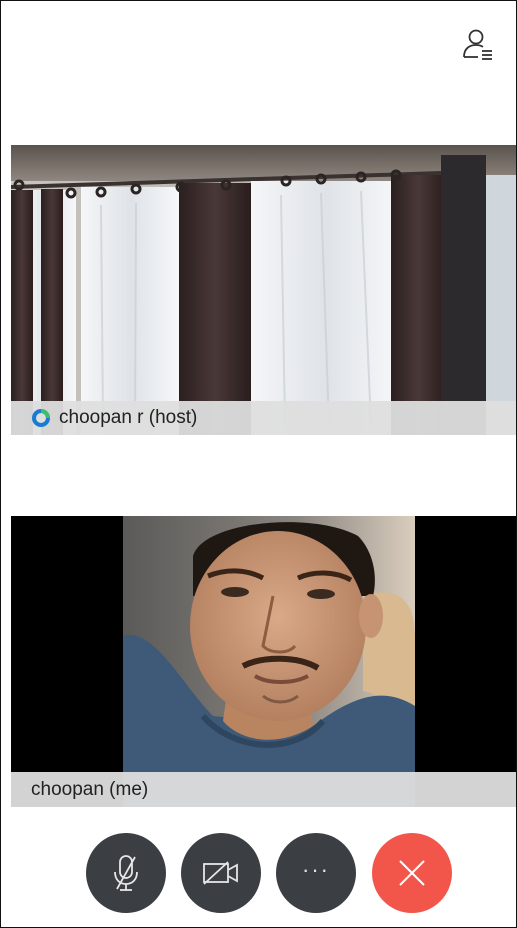 The image size is (517, 928). What do you see at coordinates (90, 789) in the screenshot?
I see `self-name-label: choopan (me)` at bounding box center [90, 789].